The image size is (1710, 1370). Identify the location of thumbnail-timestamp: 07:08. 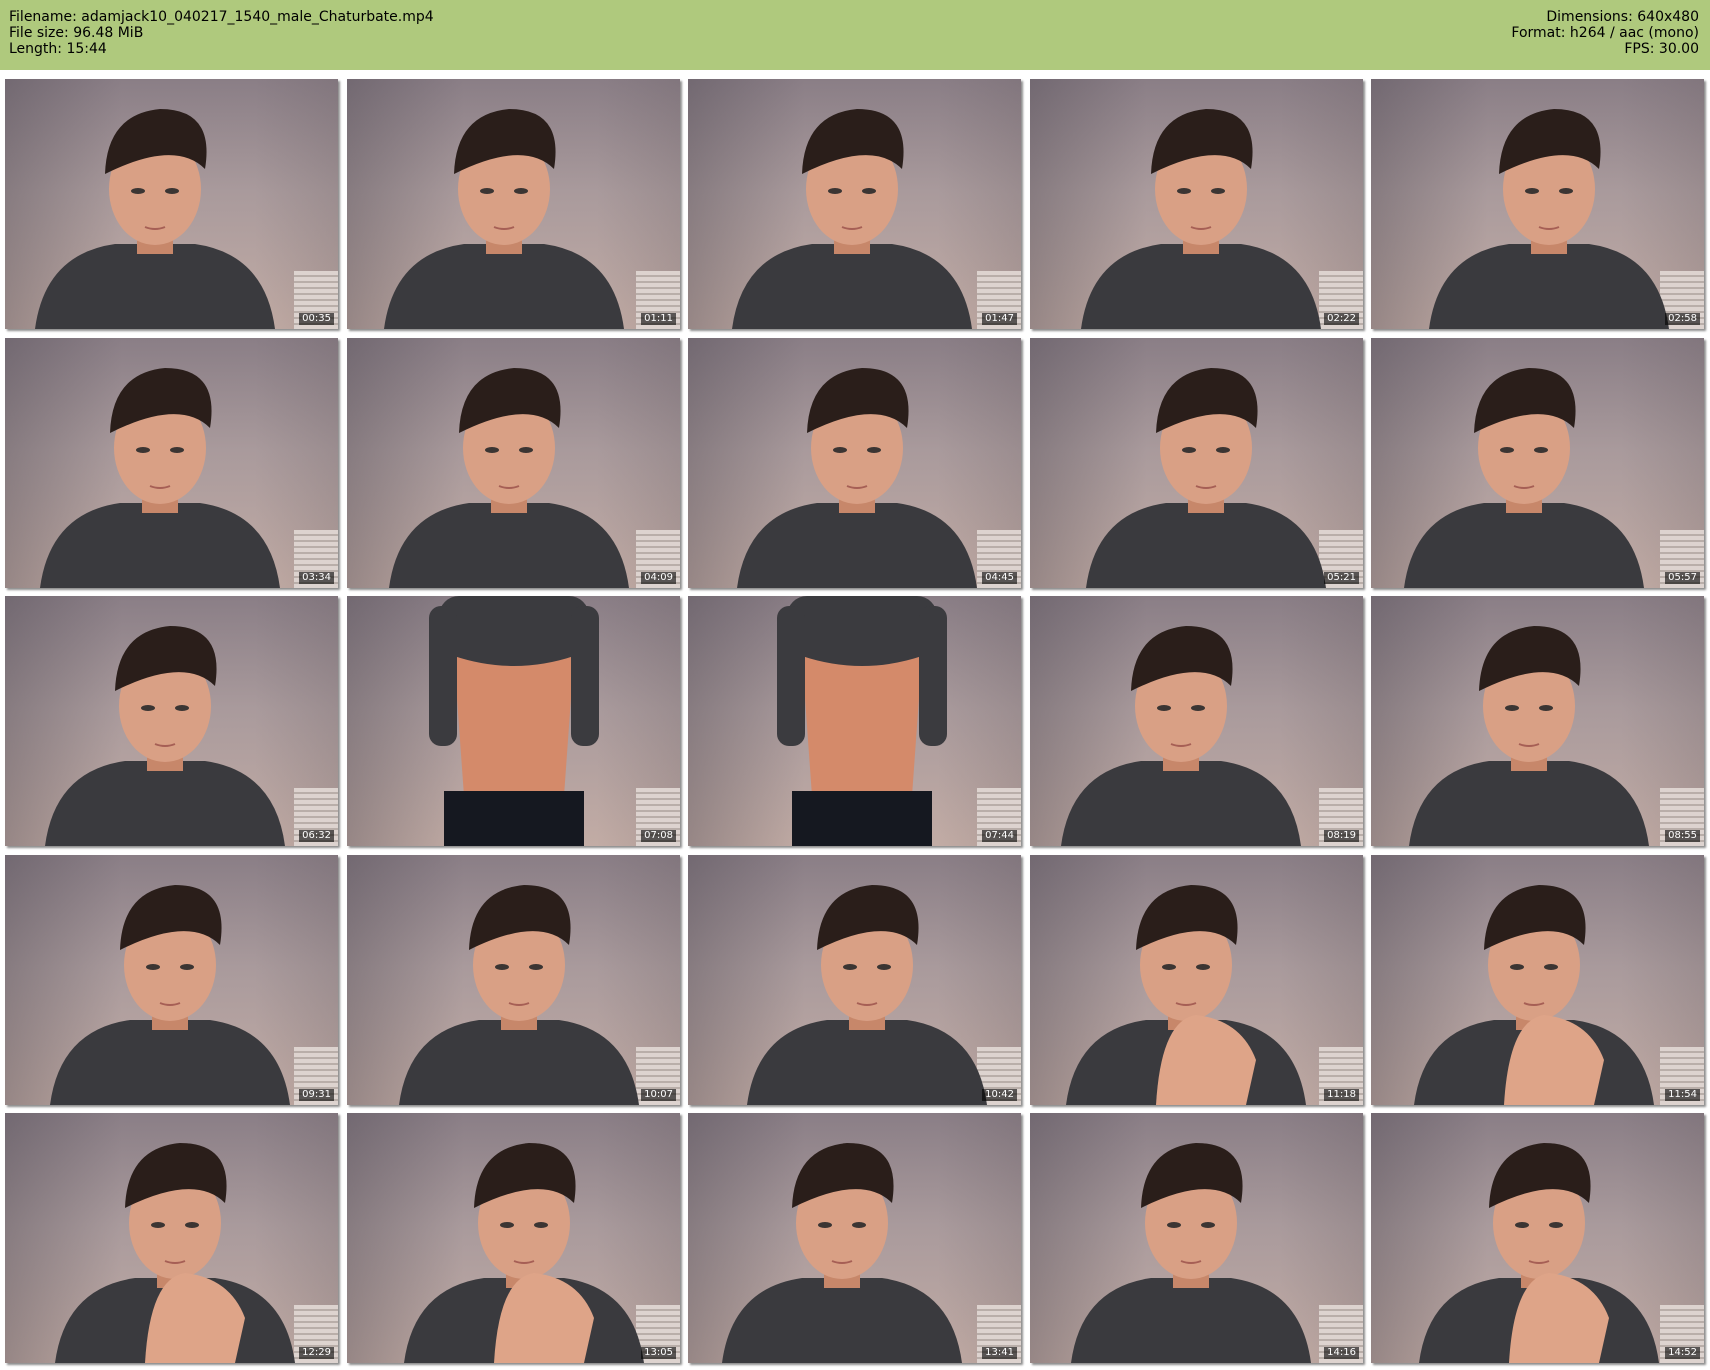
(658, 836).